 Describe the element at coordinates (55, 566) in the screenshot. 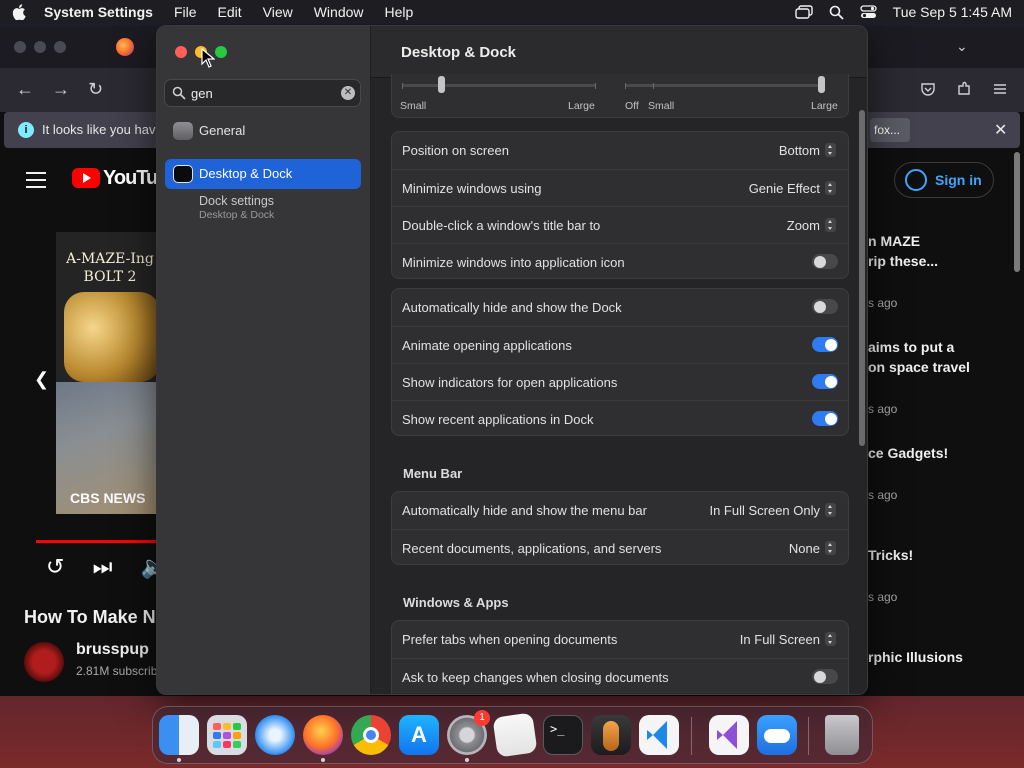

I see `replay-icon: ↺` at that location.